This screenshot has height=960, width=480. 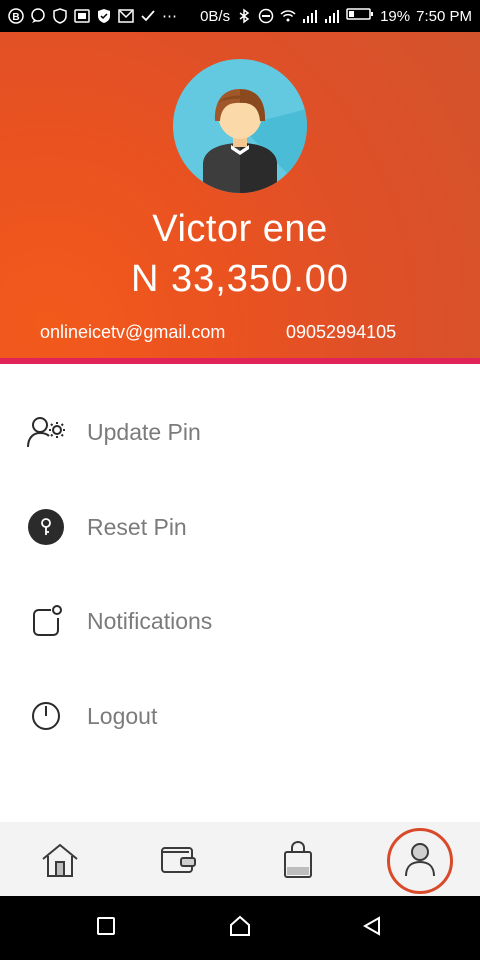 I want to click on shield-icon, so click(x=60, y=16).